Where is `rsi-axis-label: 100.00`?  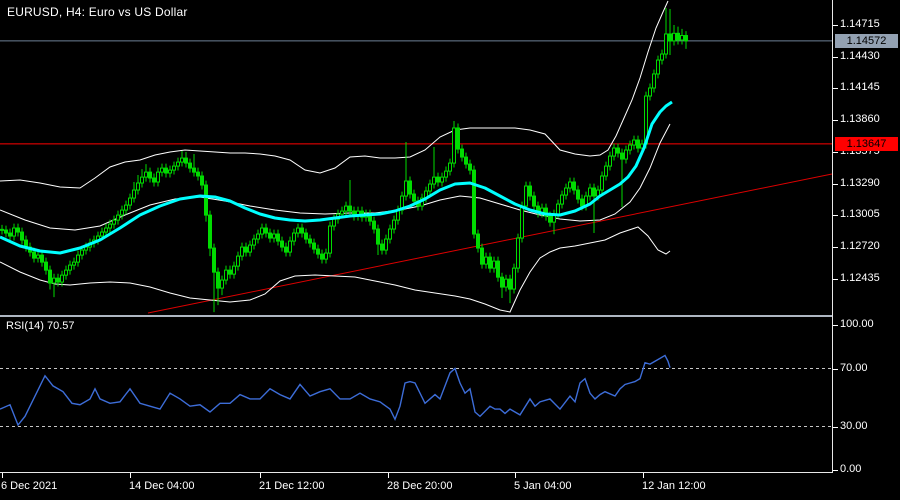 rsi-axis-label: 100.00 is located at coordinates (857, 324).